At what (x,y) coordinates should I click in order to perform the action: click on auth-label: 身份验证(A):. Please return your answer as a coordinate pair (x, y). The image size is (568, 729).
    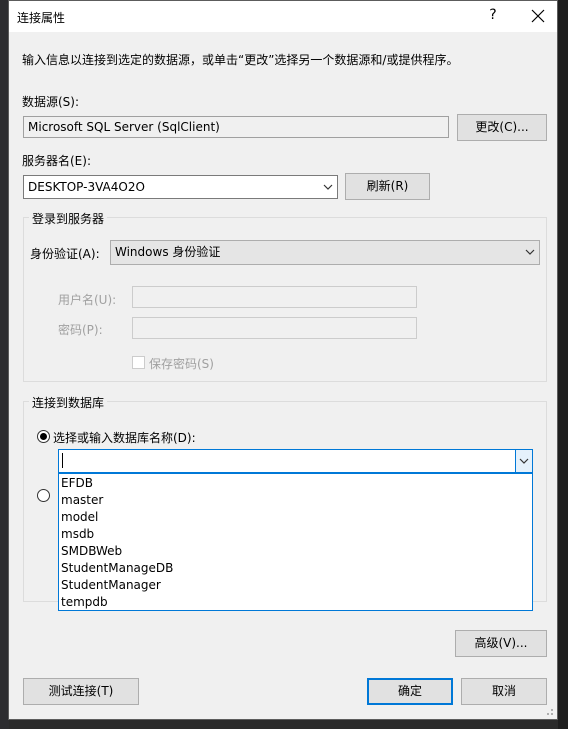
    Looking at the image, I should click on (65, 254).